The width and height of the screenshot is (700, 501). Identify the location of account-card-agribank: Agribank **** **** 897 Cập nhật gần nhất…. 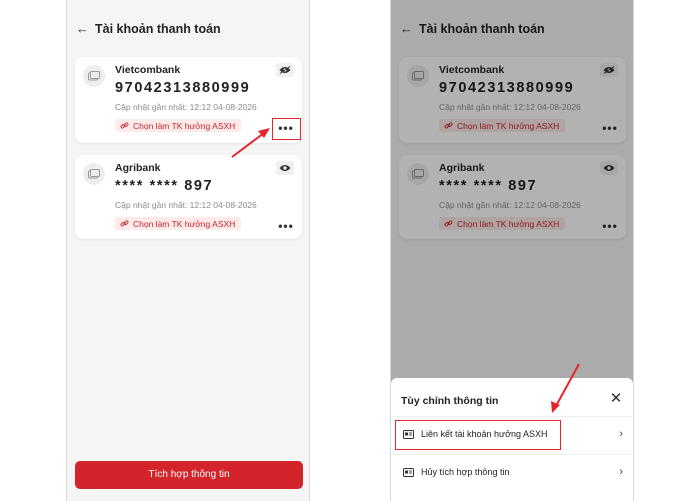
(188, 197).